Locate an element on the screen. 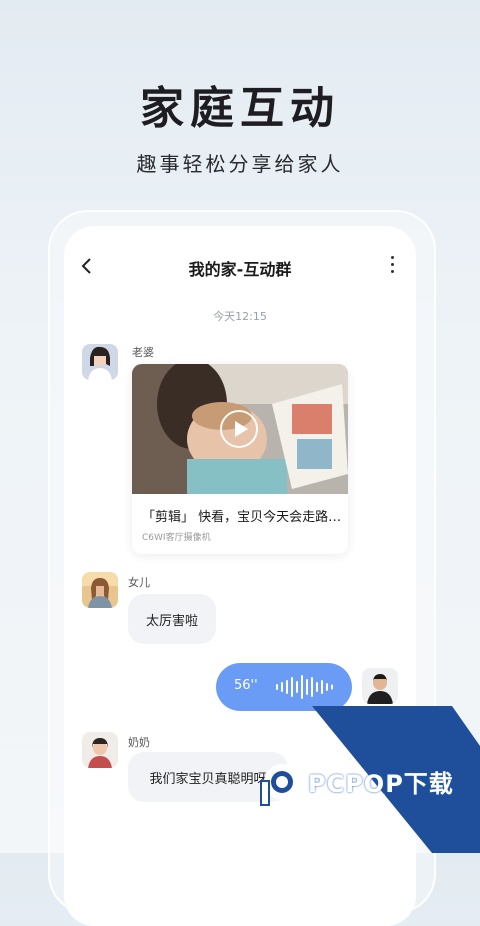  video-card: 「剪辑」 快看，宝贝今天会走路… C6WI客厅摄像机 is located at coordinates (240, 459).